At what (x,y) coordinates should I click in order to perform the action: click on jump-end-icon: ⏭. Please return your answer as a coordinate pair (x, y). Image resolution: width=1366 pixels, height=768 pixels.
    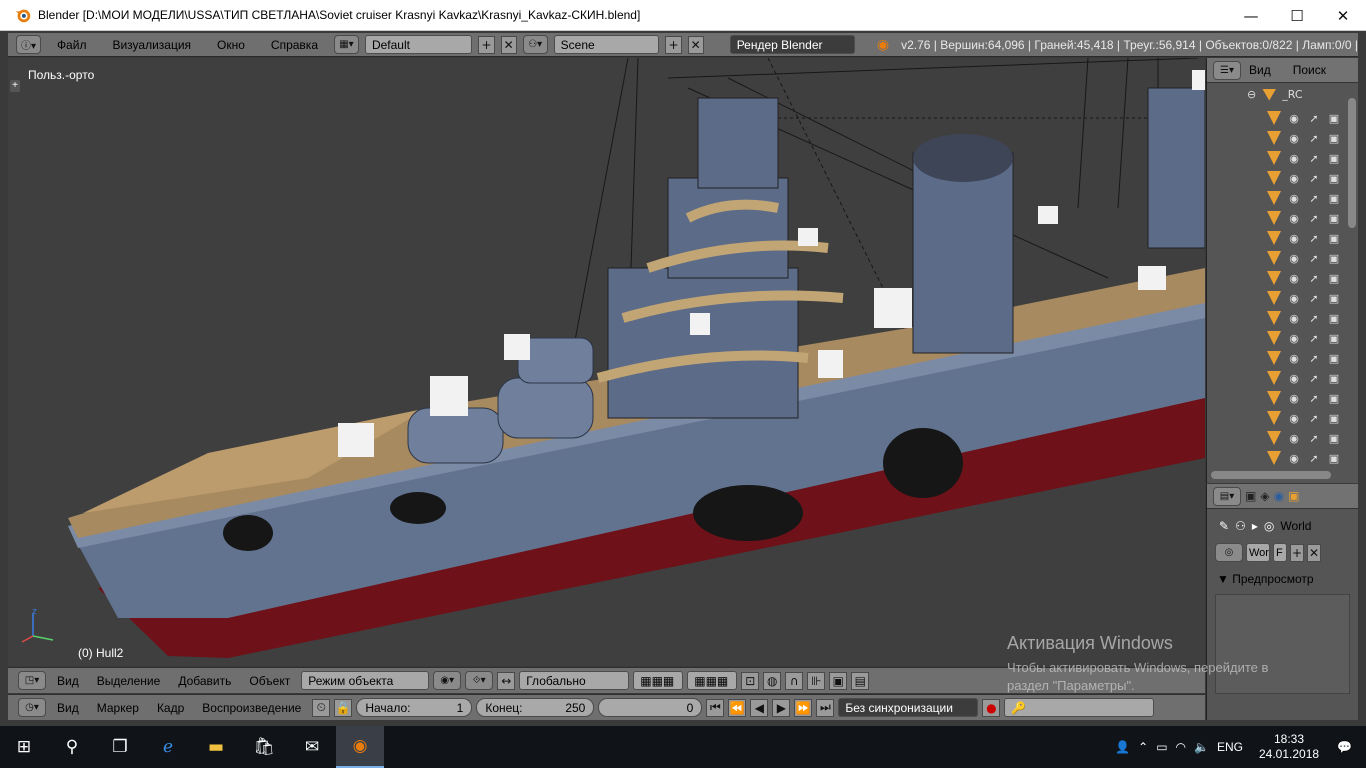
    Looking at the image, I should click on (825, 707).